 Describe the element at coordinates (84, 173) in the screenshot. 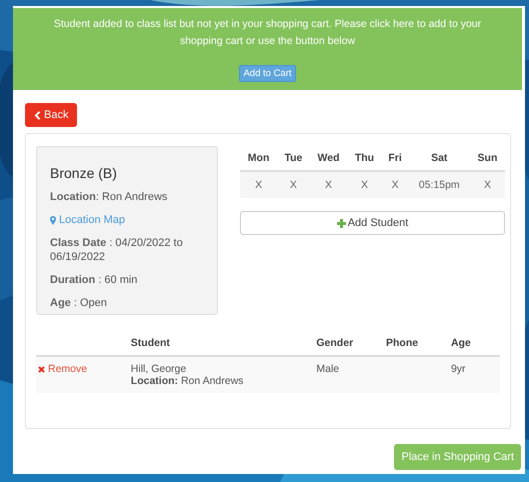

I see `class-title: Bronze (B)` at that location.